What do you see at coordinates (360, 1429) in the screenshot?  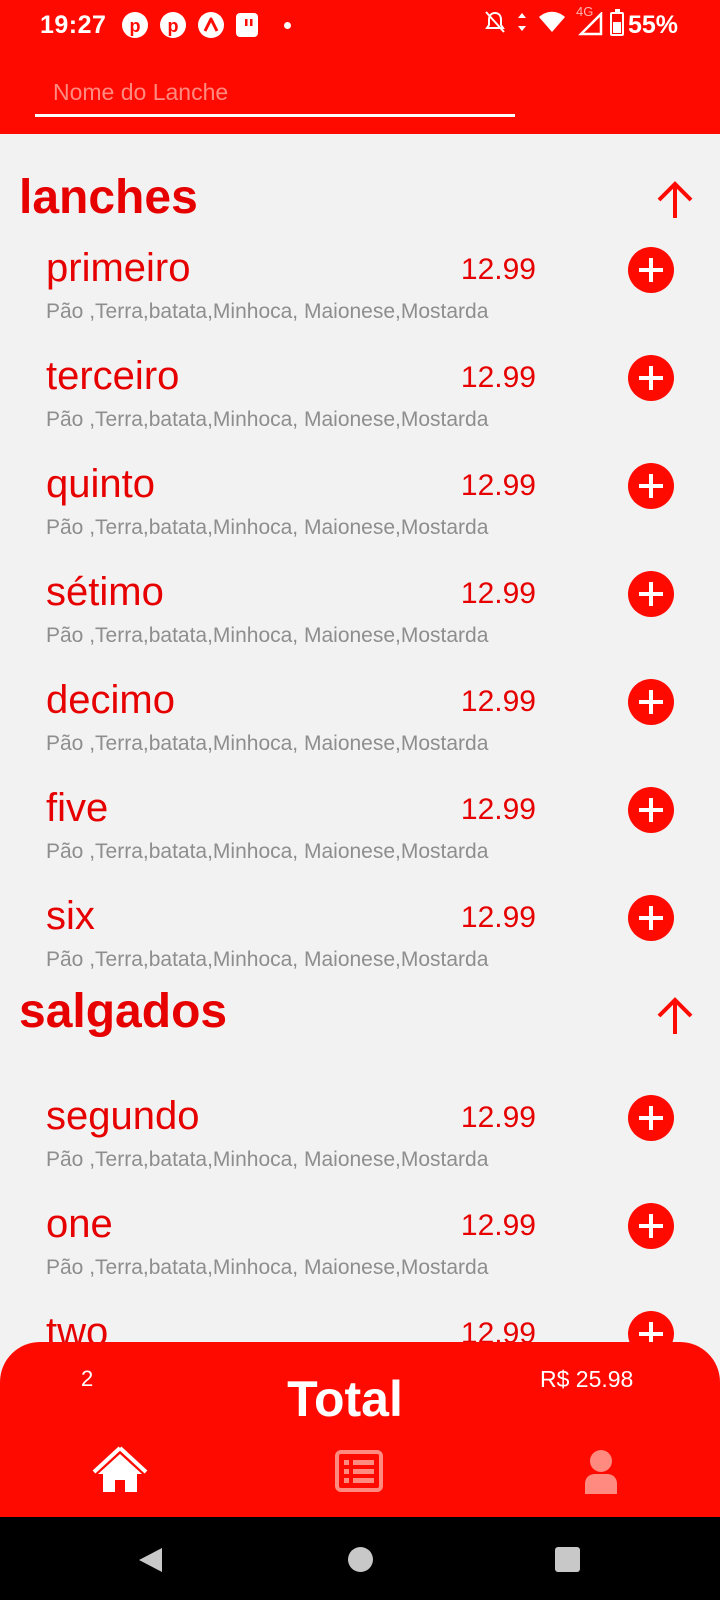 I see `cart-panel: 2 Total R$ 25.98` at bounding box center [360, 1429].